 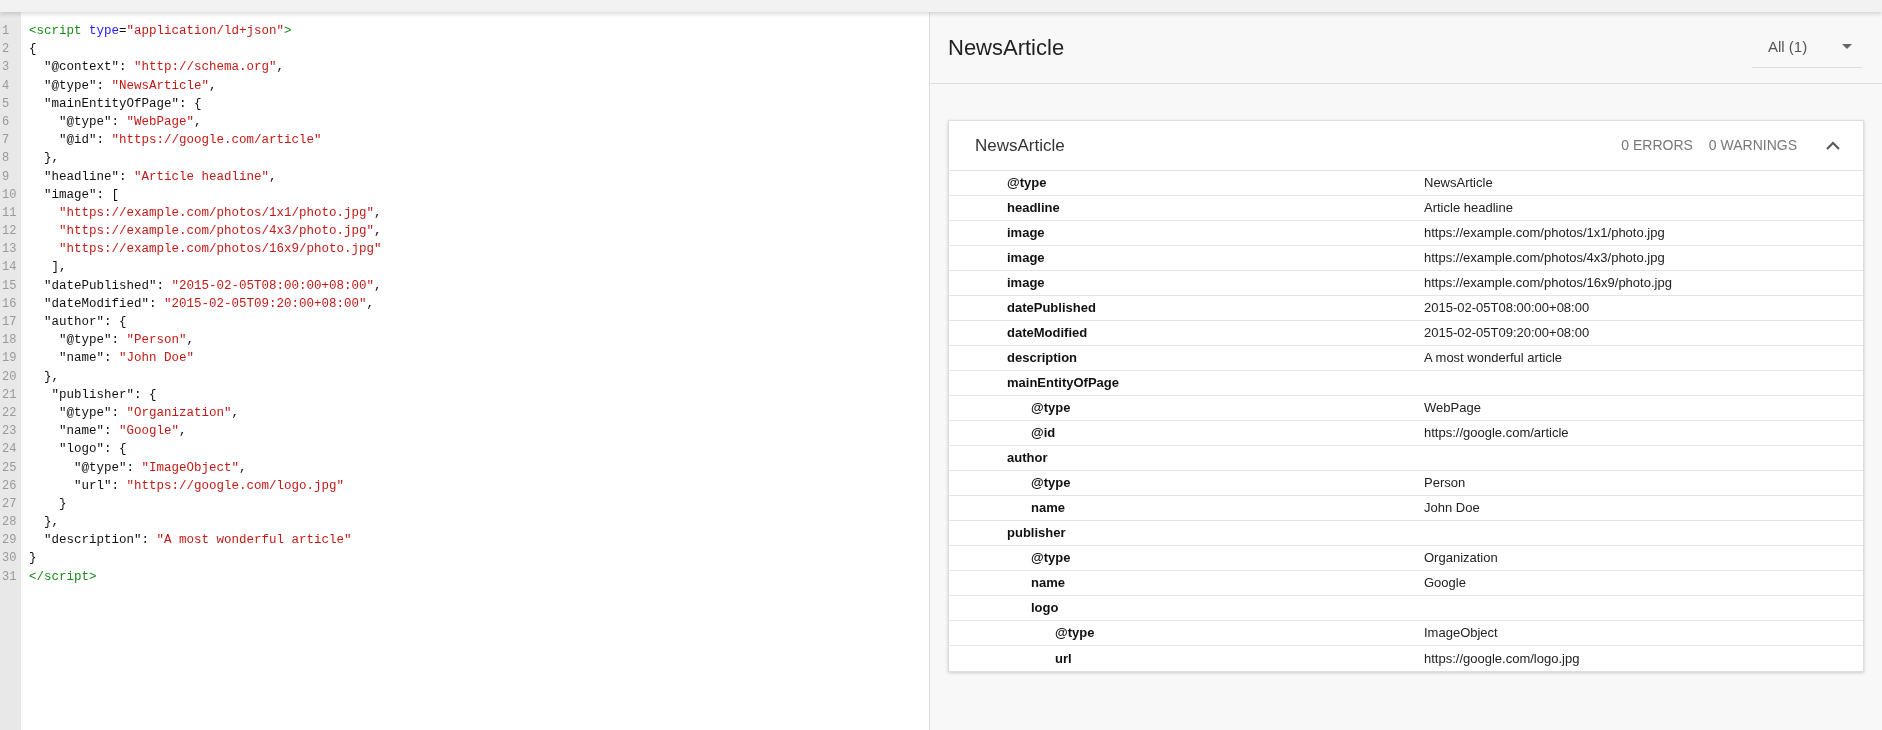 What do you see at coordinates (9, 377) in the screenshot?
I see `line-number: 20` at bounding box center [9, 377].